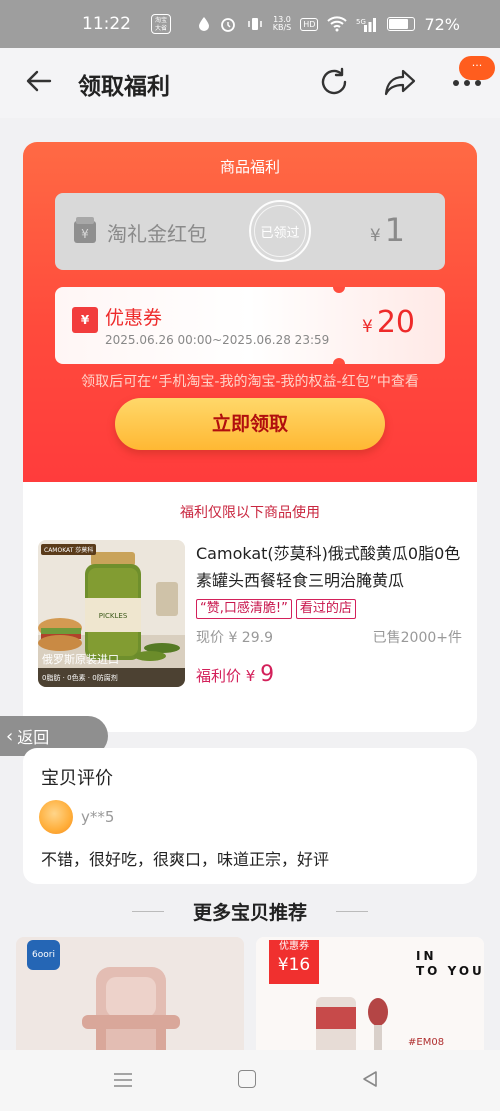 The image size is (500, 1111). I want to click on alarm-icon, so click(227, 25).